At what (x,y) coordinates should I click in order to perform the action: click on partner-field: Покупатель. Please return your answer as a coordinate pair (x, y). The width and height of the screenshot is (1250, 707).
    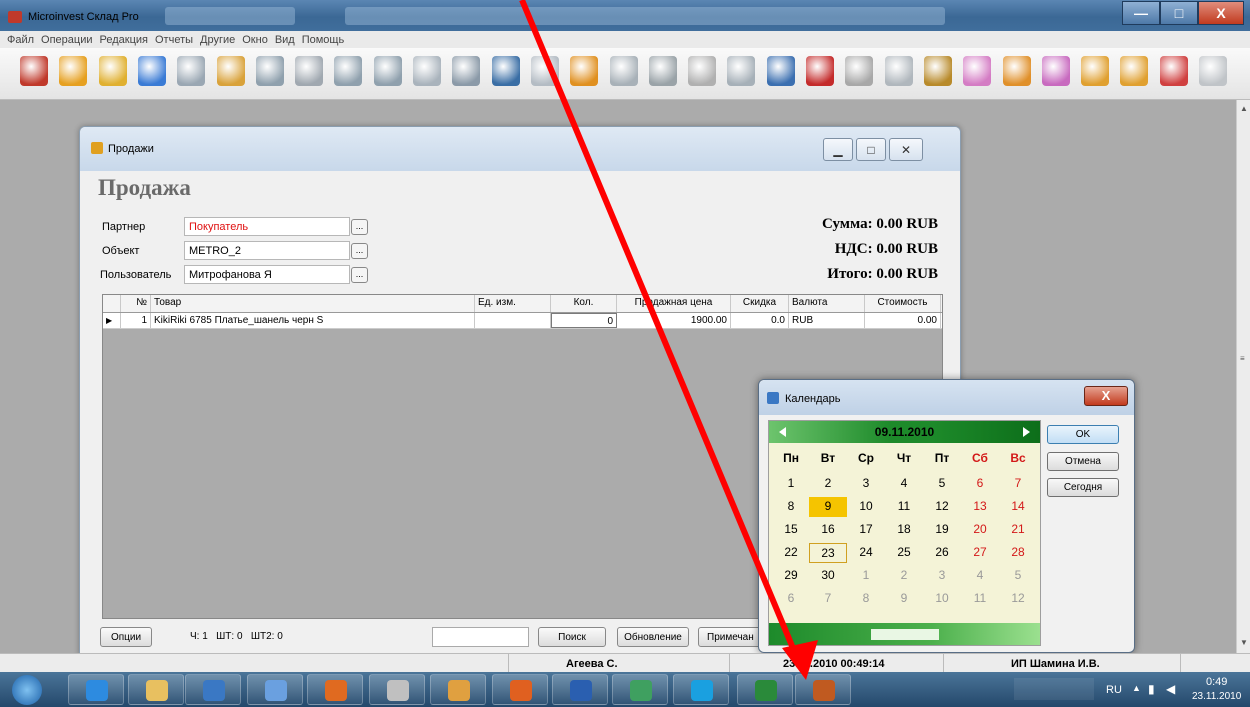
    Looking at the image, I should click on (267, 226).